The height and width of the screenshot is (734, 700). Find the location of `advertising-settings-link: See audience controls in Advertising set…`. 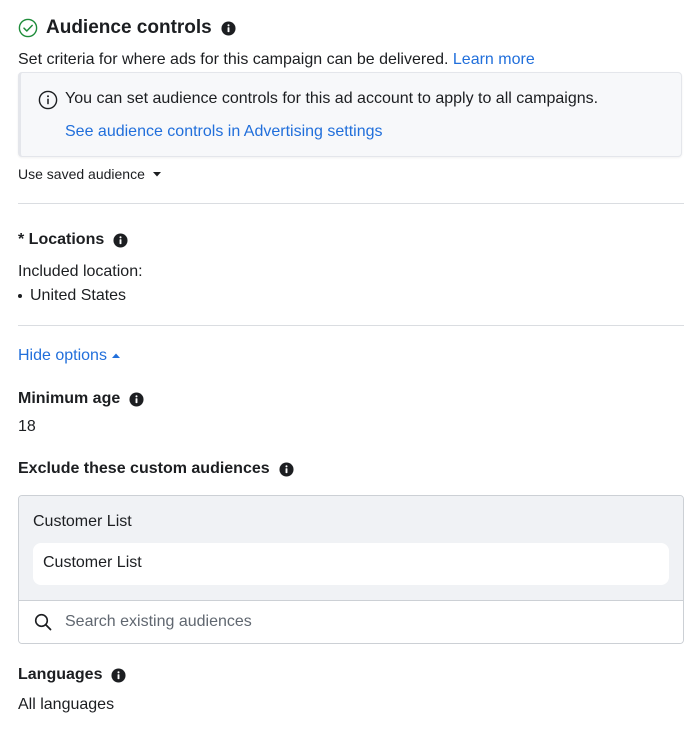

advertising-settings-link: See audience controls in Advertising set… is located at coordinates (224, 132).